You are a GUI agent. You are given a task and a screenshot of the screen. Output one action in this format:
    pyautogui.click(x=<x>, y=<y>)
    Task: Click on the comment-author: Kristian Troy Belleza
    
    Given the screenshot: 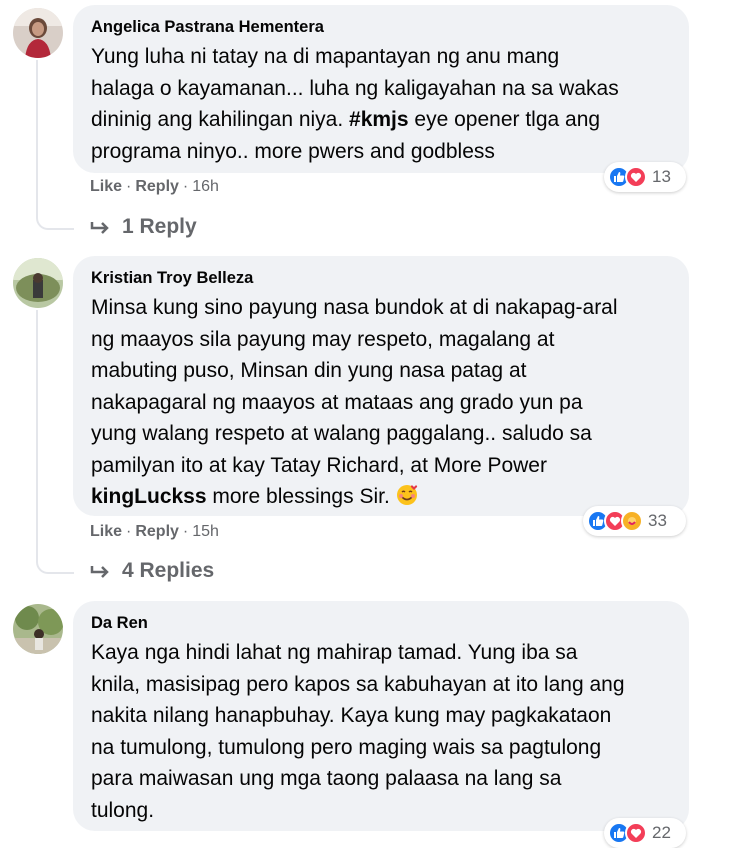 What is the action you would take?
    pyautogui.click(x=381, y=278)
    